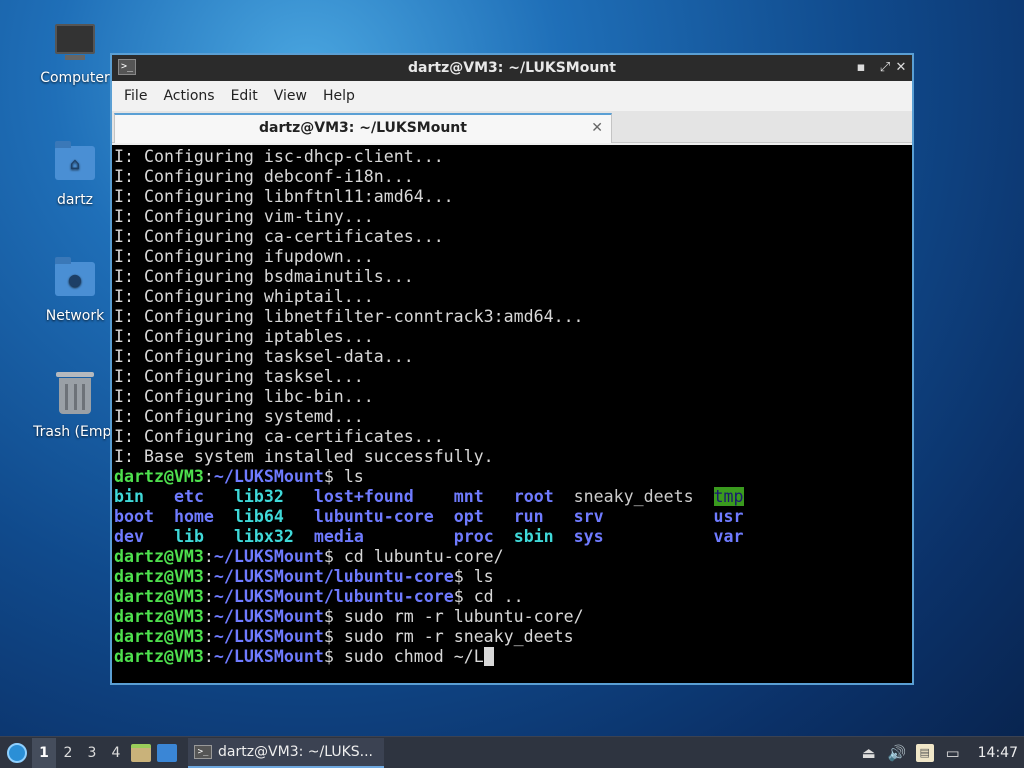  I want to click on show-desktop-icon, so click(167, 752).